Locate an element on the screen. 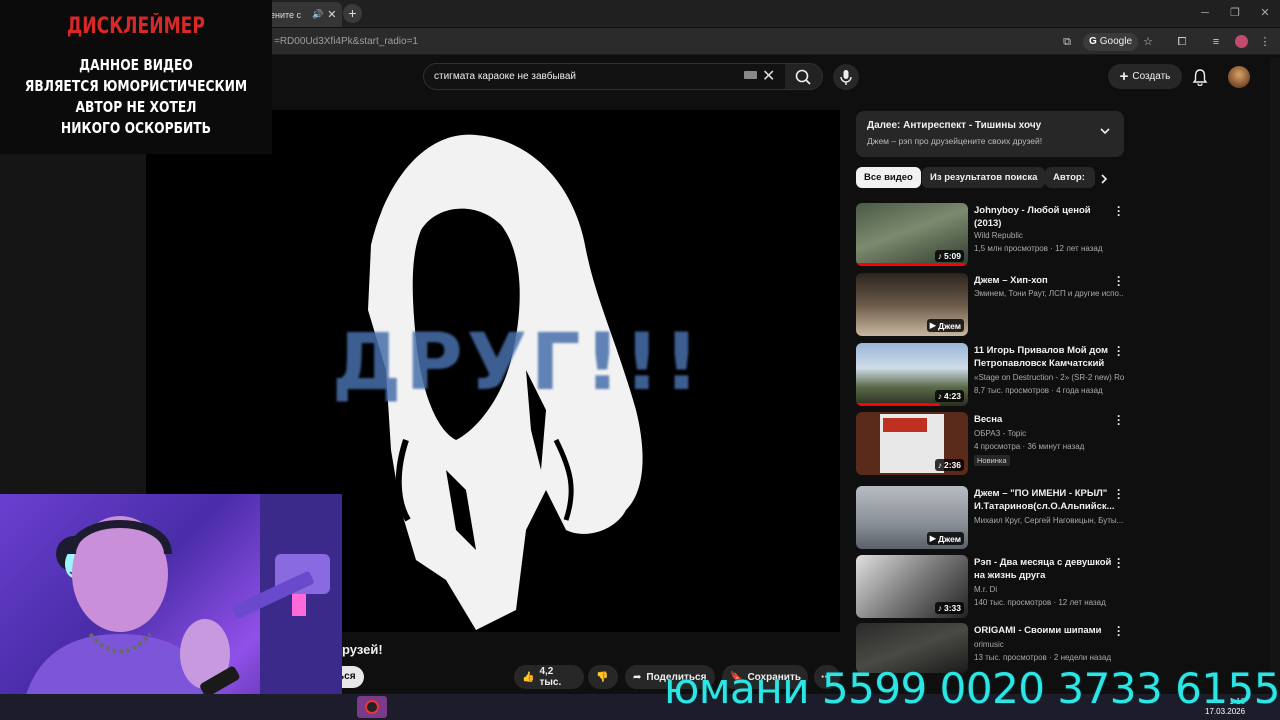  recommendation-title: ORIGAMI - Своими шипами is located at coordinates (1038, 630).